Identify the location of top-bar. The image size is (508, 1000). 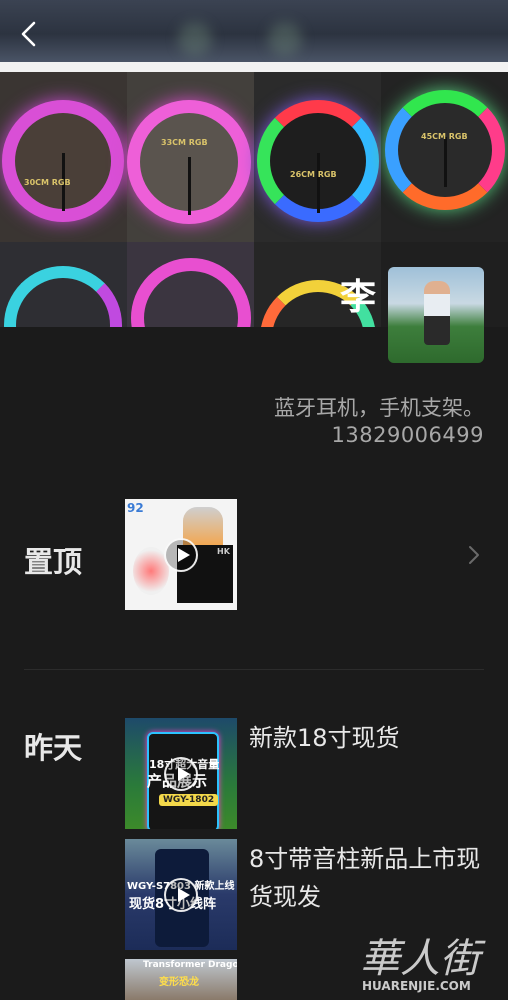
(254, 31).